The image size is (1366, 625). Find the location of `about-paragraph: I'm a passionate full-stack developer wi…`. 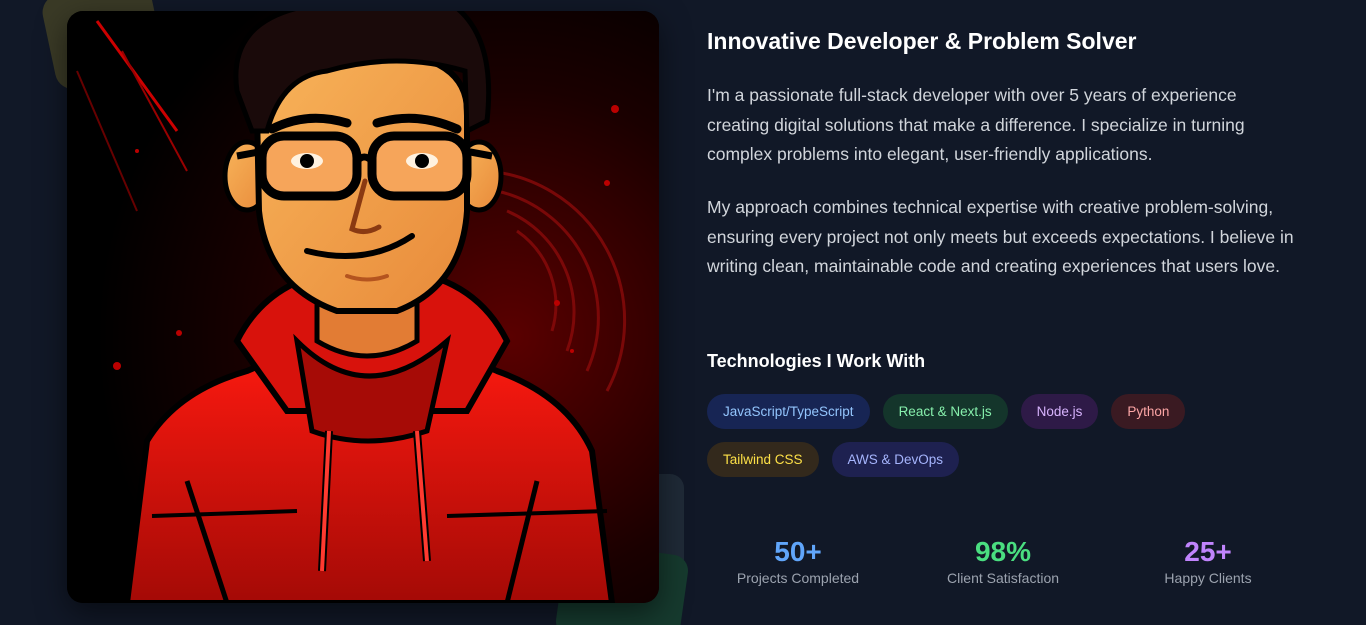

about-paragraph: I'm a passionate full-stack developer wi… is located at coordinates (976, 124).